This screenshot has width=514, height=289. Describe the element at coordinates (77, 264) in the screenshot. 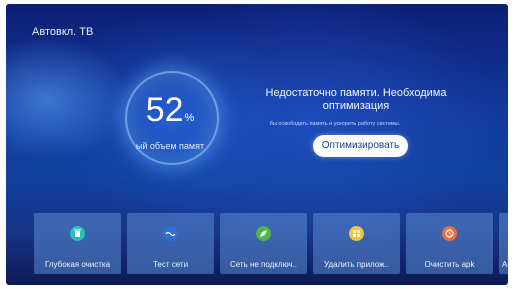

I see `tile-label: Глубокая очистка` at that location.